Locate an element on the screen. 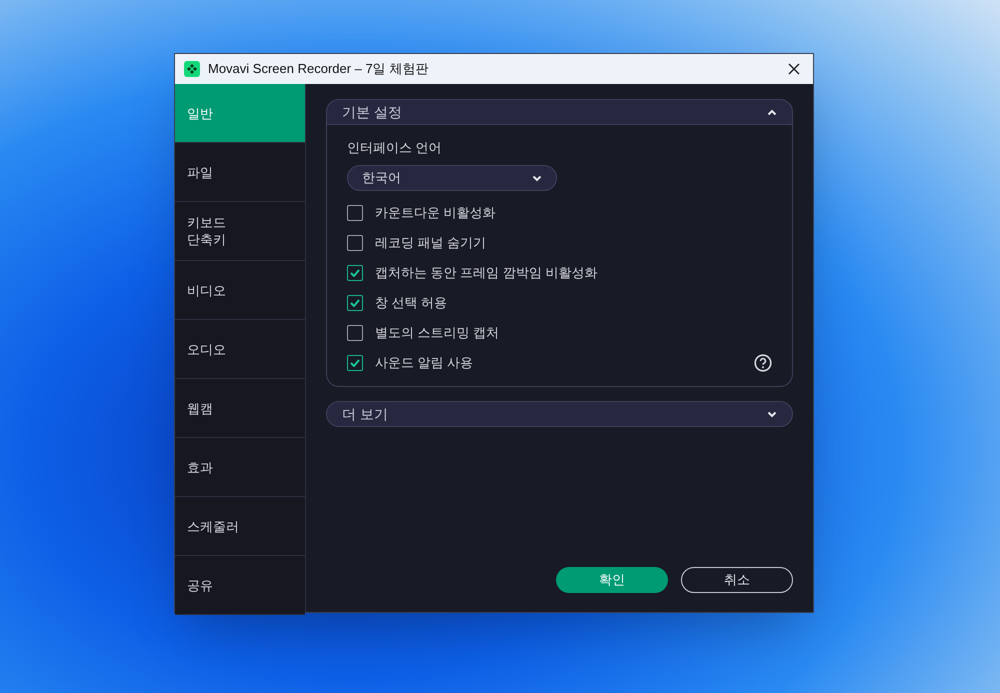 The image size is (1000, 693). chevron-up-icon is located at coordinates (772, 112).